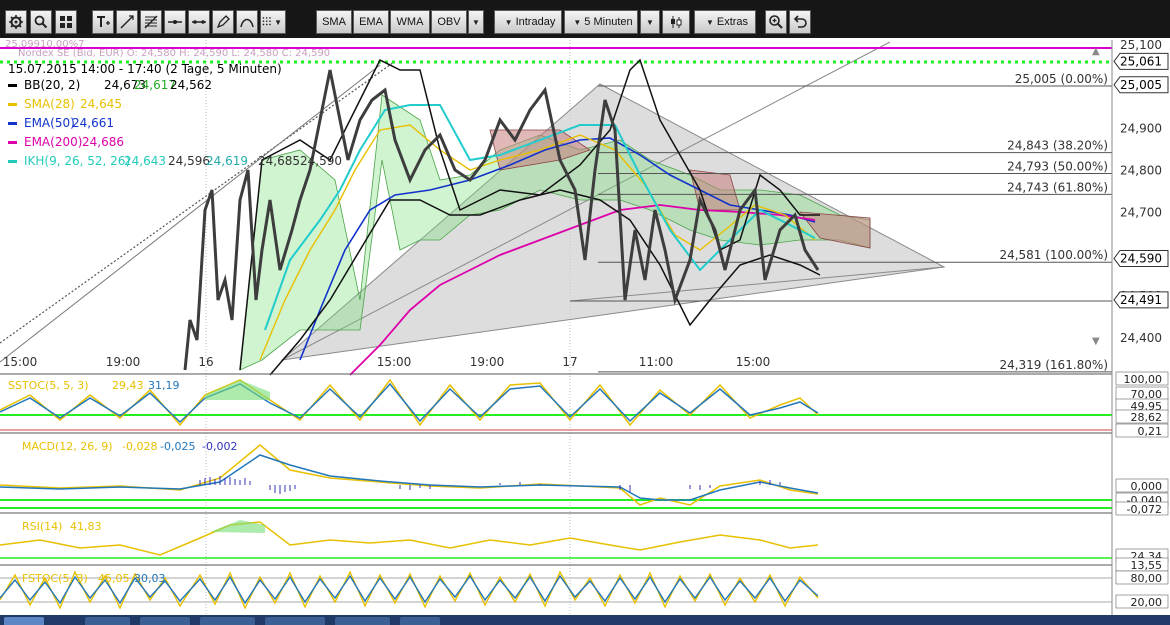  Describe the element at coordinates (410, 22) in the screenshot. I see `wma-button: WMA` at that location.